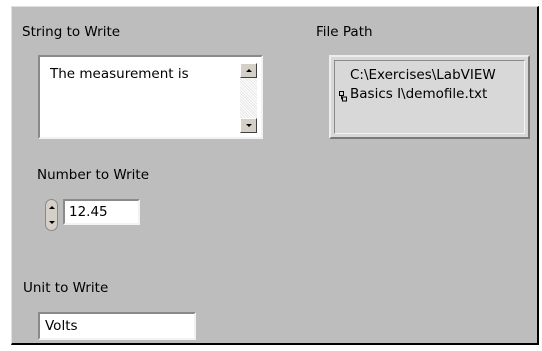 The image size is (542, 351). Describe the element at coordinates (71, 32) in the screenshot. I see `string-to-write-label: String to Write` at that location.